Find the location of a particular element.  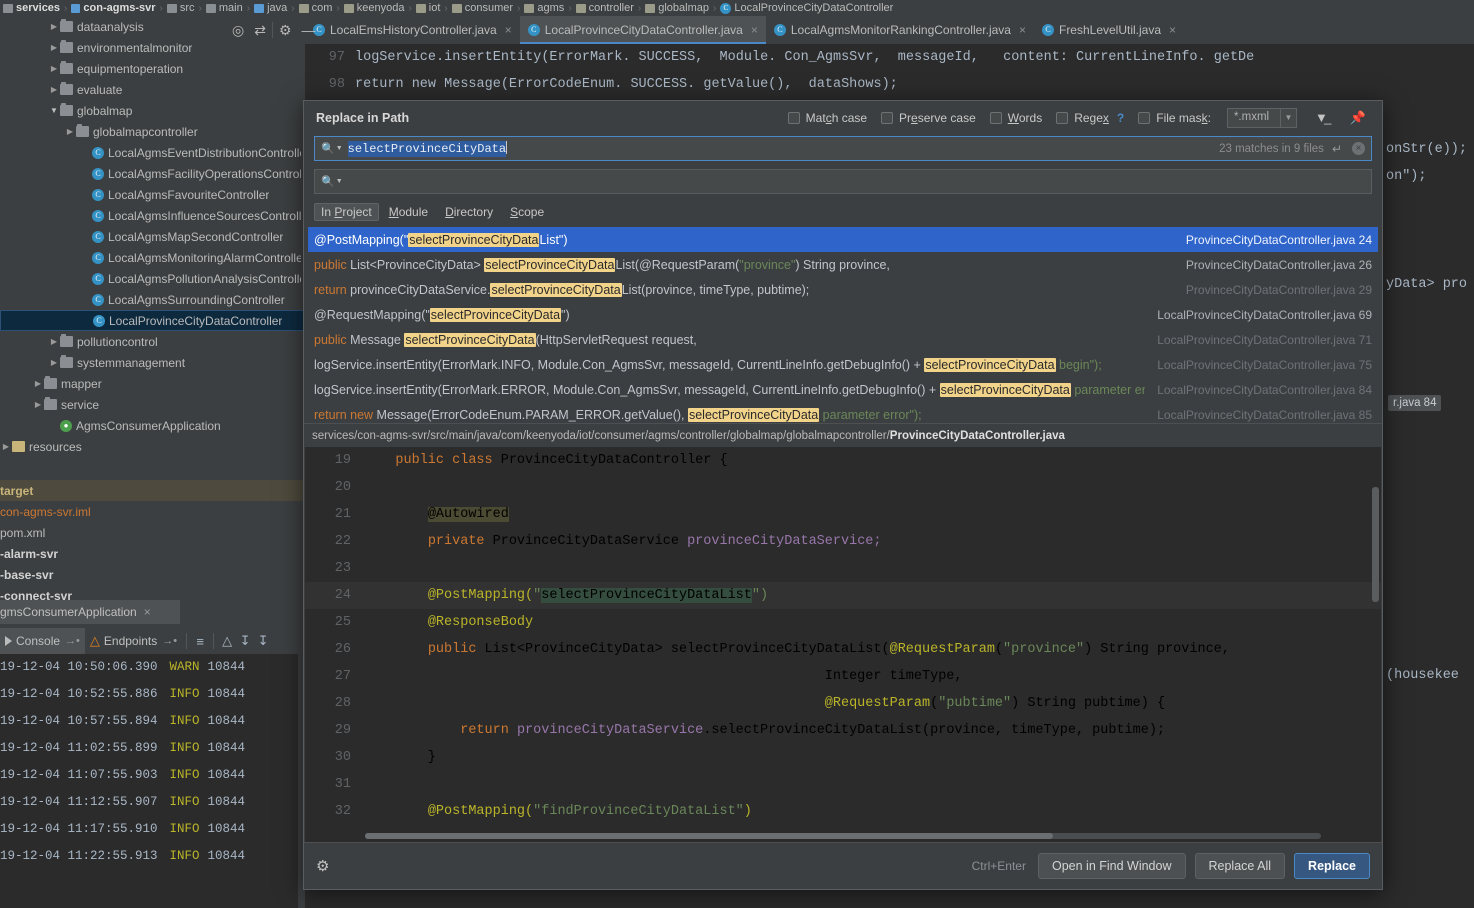

tree-item-localagmseventdistributioncontroller: C LocalAgmsEventDistributionController is located at coordinates (152, 152).